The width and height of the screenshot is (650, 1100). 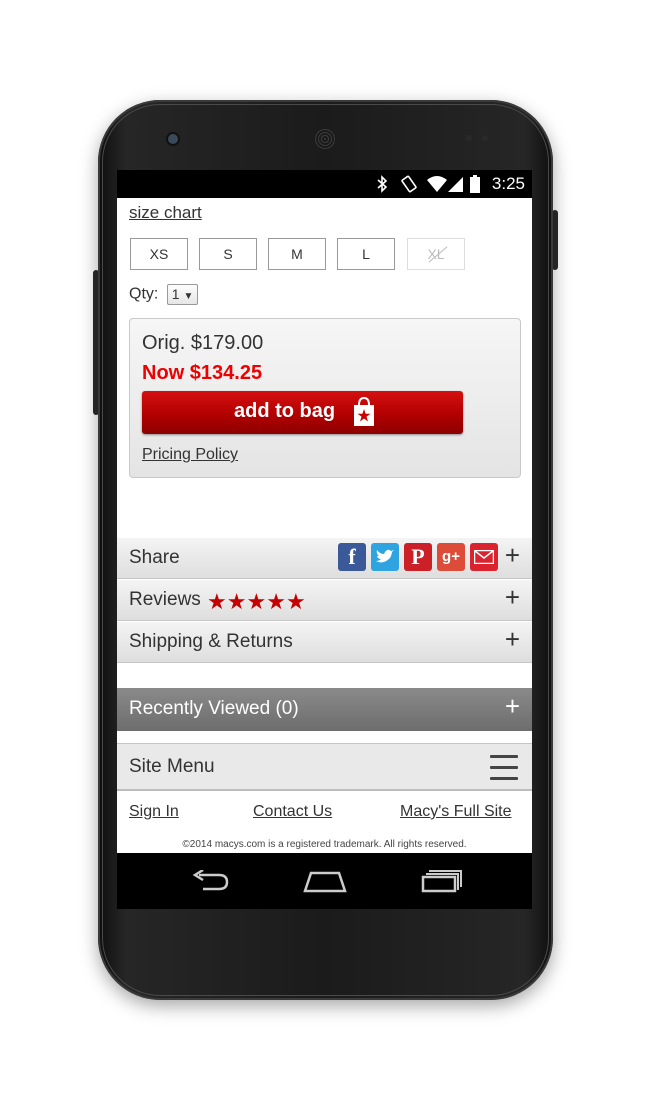 What do you see at coordinates (182, 294) in the screenshot?
I see `quantity-select: 1 ▼` at bounding box center [182, 294].